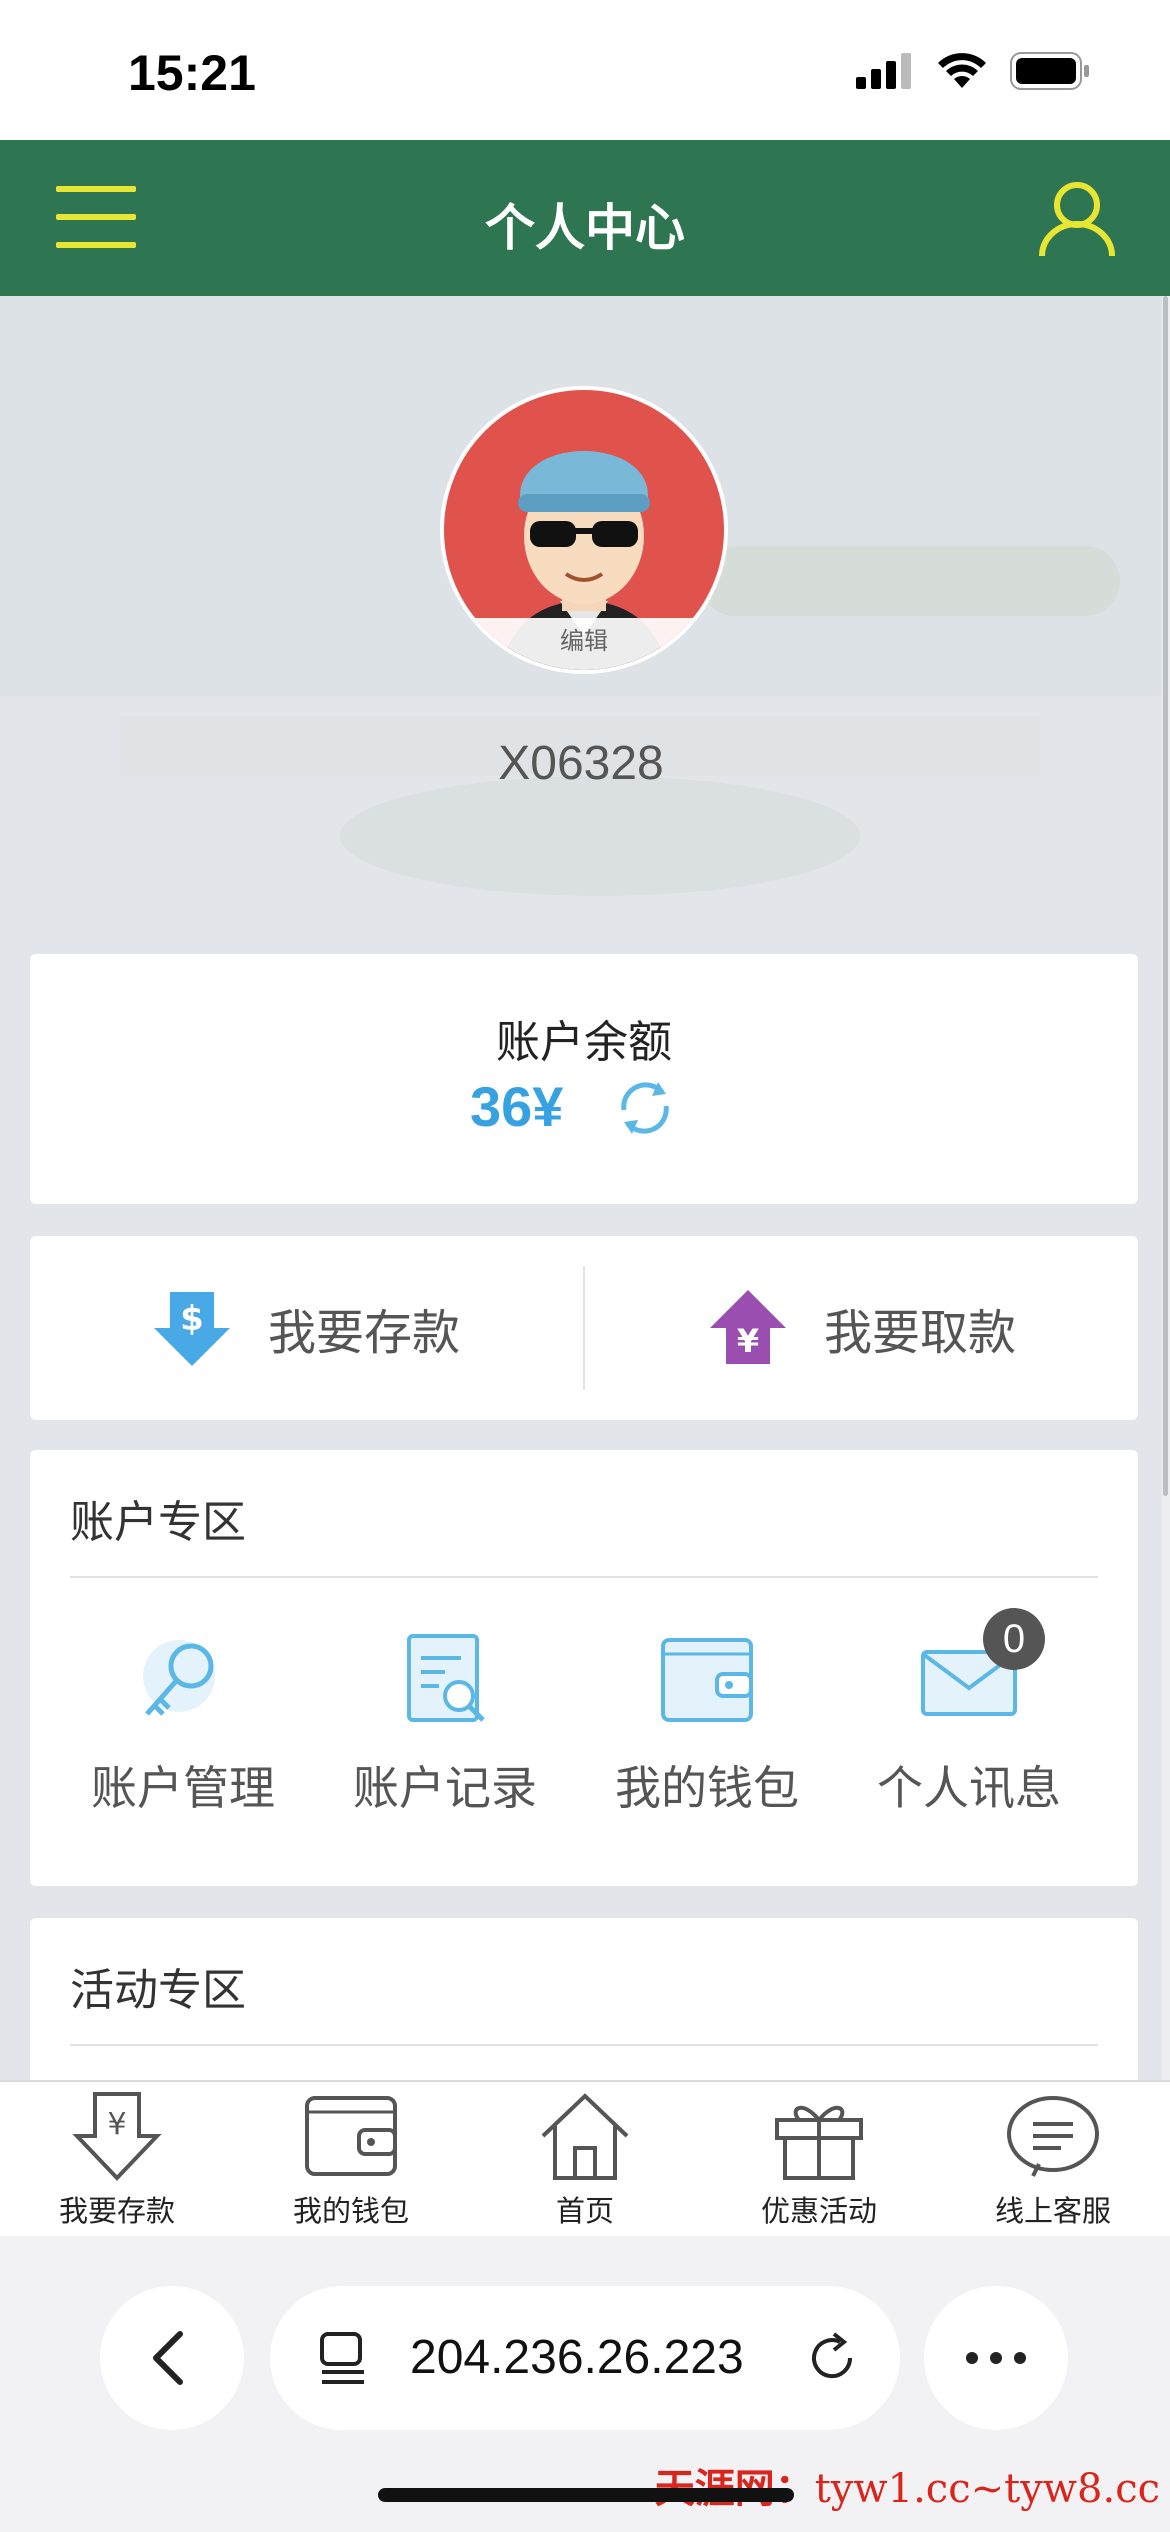 The height and width of the screenshot is (2532, 1170). What do you see at coordinates (969, 1788) in the screenshot?
I see `personal-messages-label: 个人讯息` at bounding box center [969, 1788].